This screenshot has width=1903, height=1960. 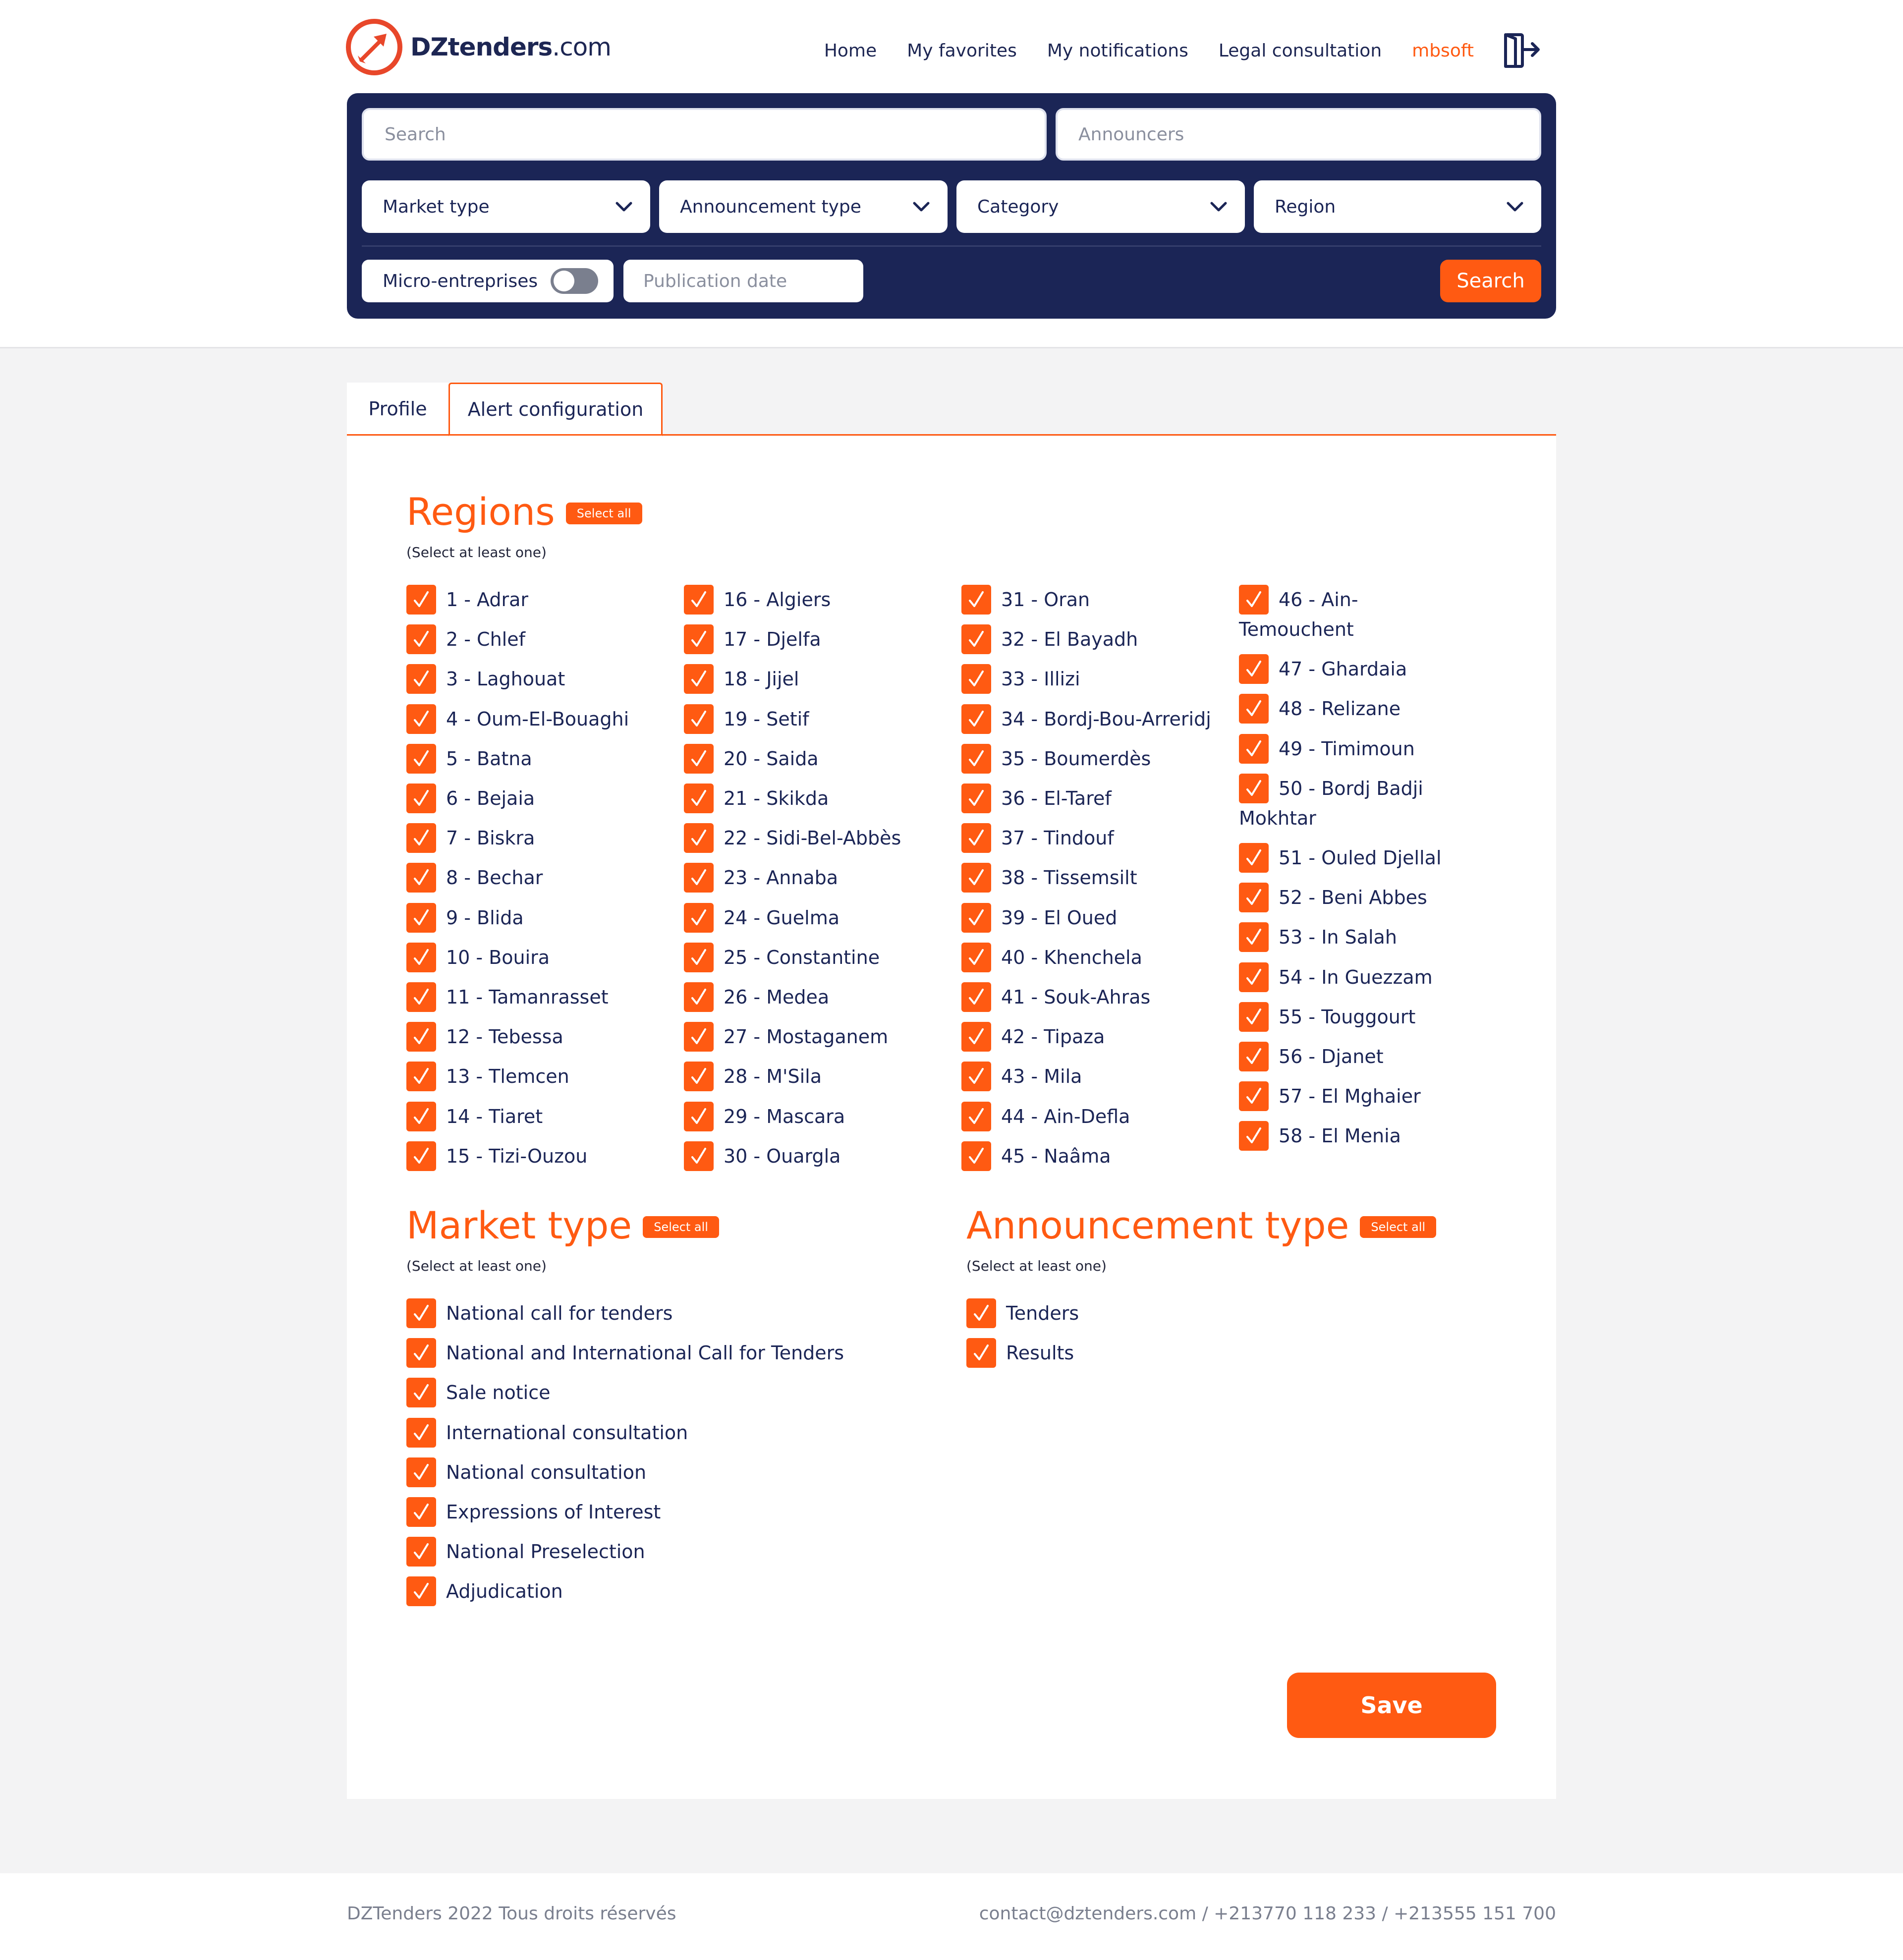 I want to click on checkbox-item: 1 - Adrar, so click(x=467, y=600).